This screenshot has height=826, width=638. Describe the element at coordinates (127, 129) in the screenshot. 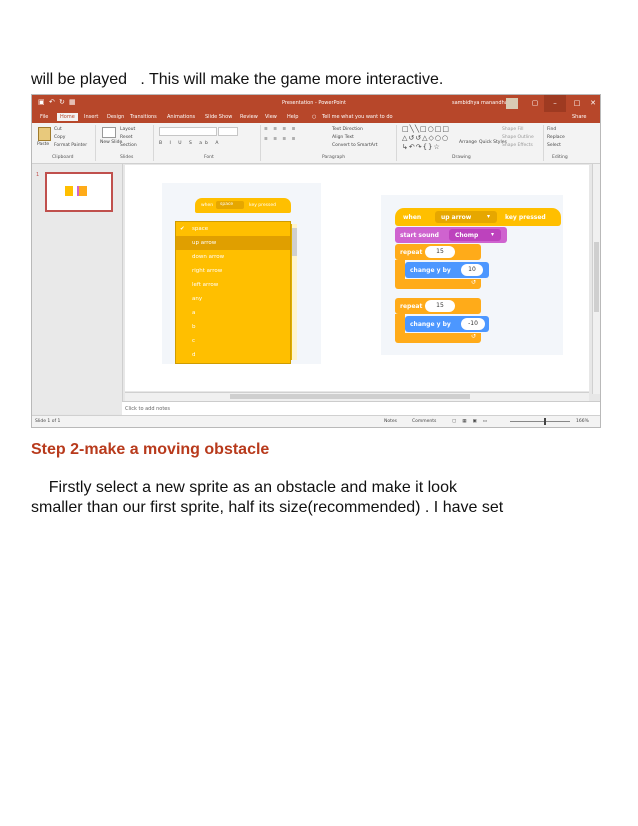

I see `layout-button: Layout` at that location.